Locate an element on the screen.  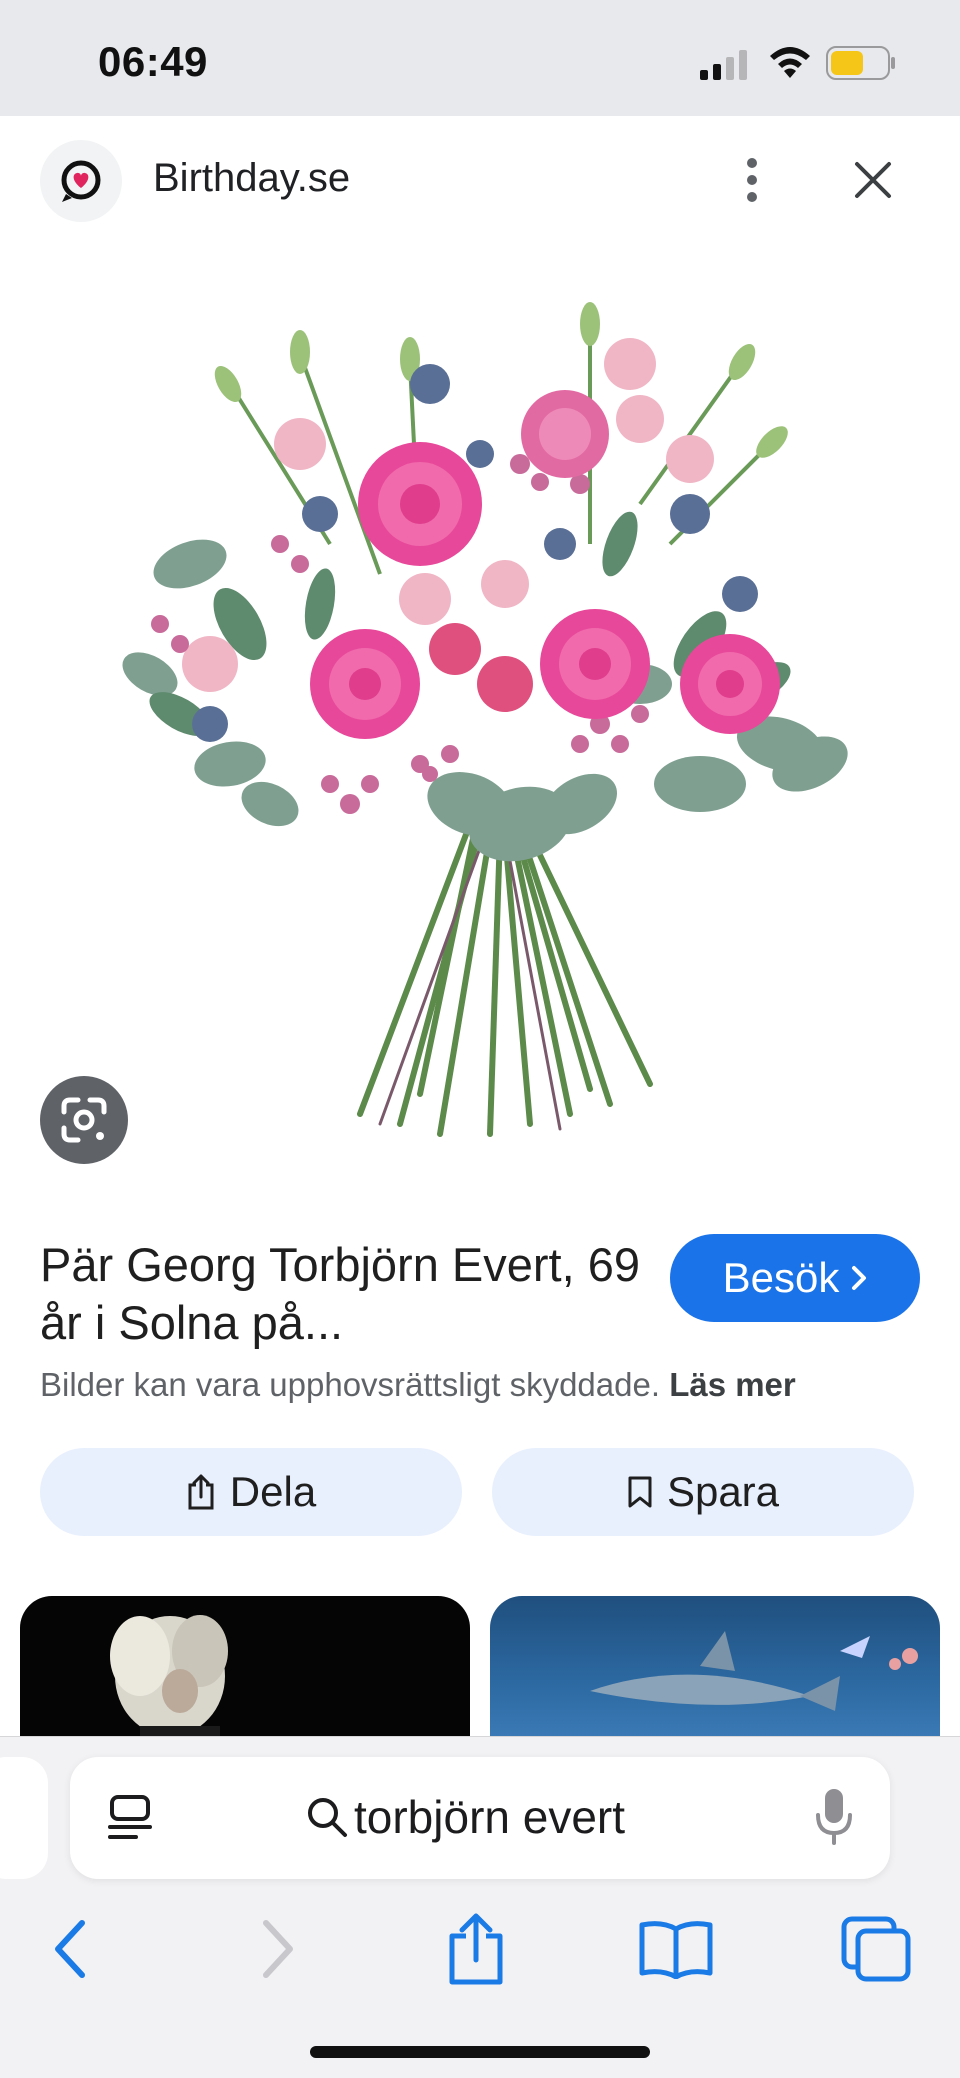
visit-label: Besök is located at coordinates (781, 1277).